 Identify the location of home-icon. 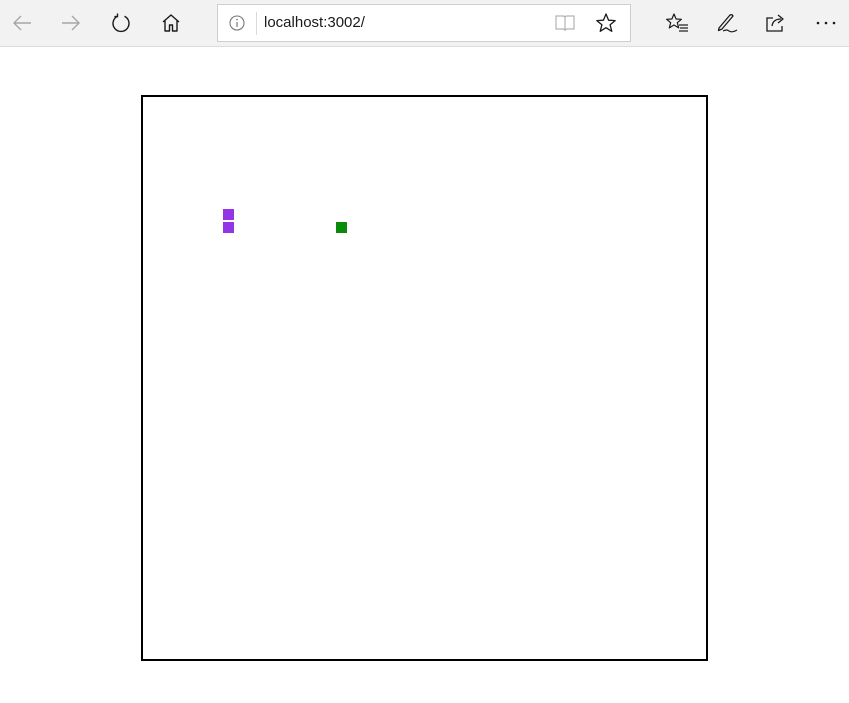
(171, 23).